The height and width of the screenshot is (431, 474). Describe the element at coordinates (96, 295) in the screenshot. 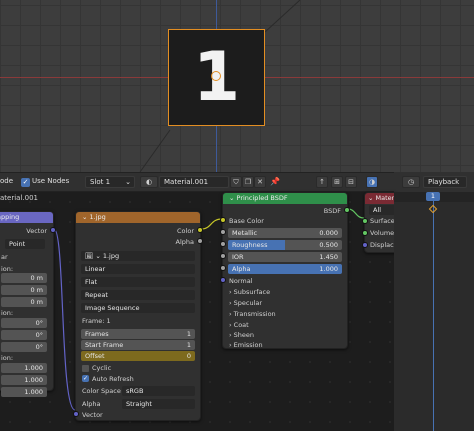

I see `extension-label: Repeat` at that location.